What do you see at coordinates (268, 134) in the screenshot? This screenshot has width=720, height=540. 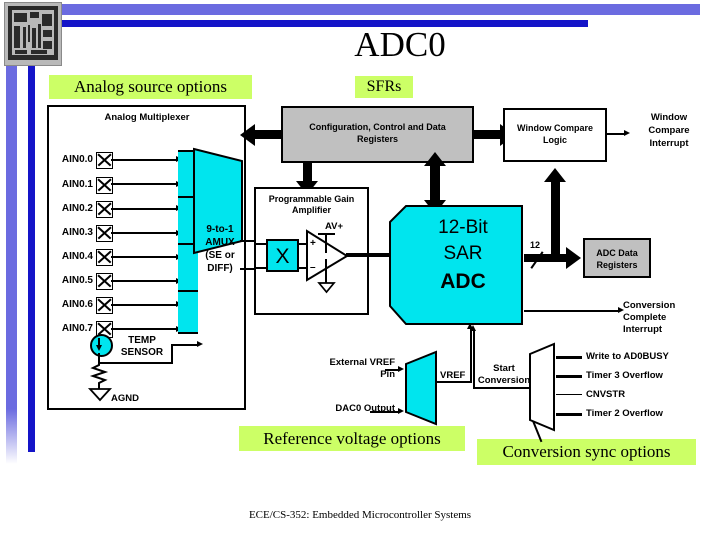 I see `sfr-arrow-left-shaft` at bounding box center [268, 134].